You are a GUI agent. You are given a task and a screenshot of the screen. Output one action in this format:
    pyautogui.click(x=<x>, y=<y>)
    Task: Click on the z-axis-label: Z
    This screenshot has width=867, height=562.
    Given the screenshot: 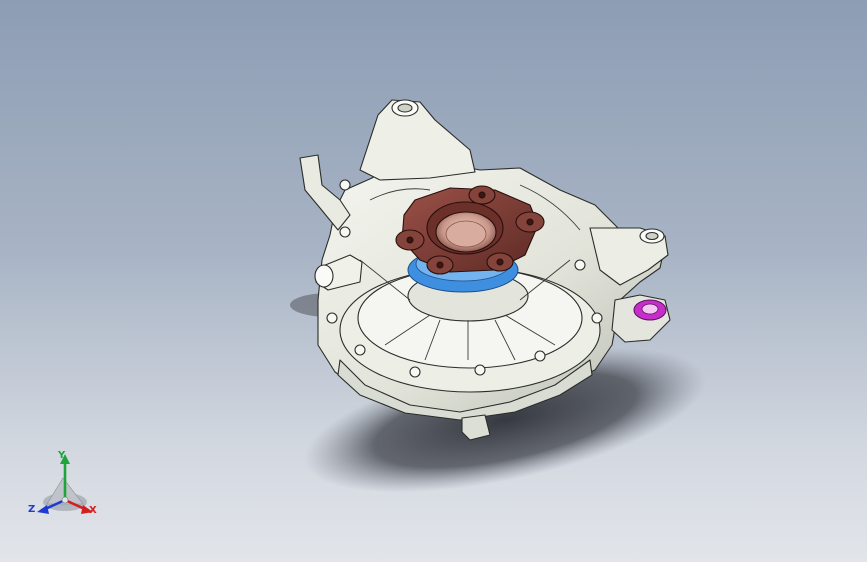 What is the action you would take?
    pyautogui.click(x=32, y=509)
    